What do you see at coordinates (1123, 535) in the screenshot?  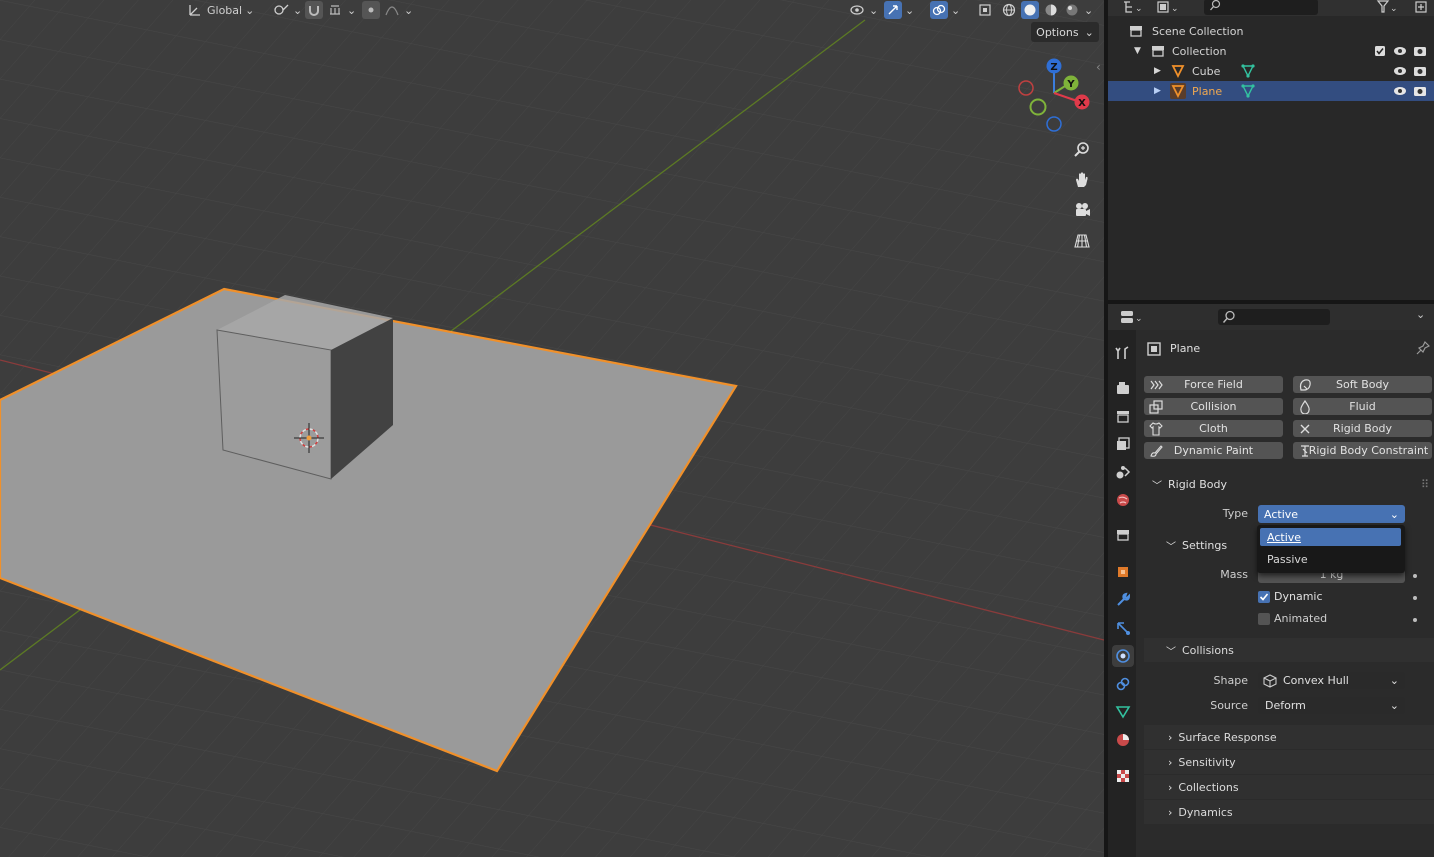 I see `collection-tab-icon` at bounding box center [1123, 535].